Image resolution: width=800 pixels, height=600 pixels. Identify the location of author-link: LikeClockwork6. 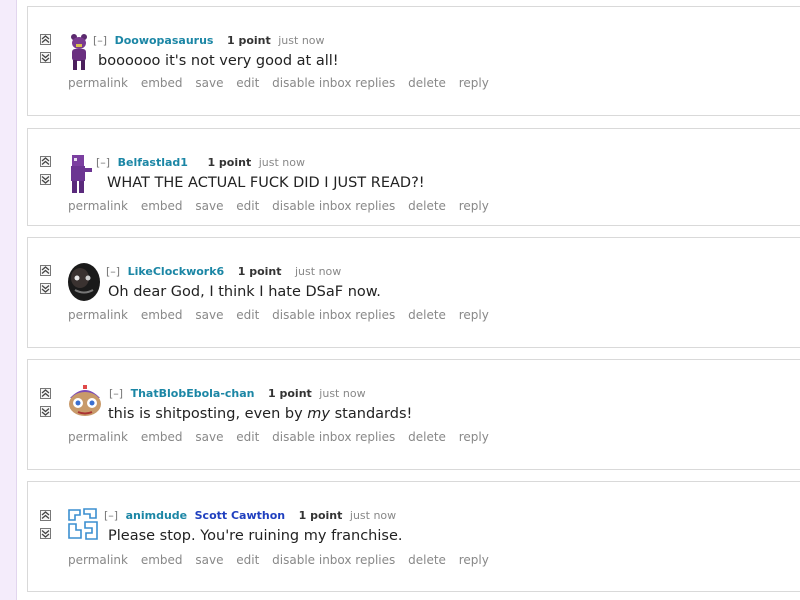
(176, 271).